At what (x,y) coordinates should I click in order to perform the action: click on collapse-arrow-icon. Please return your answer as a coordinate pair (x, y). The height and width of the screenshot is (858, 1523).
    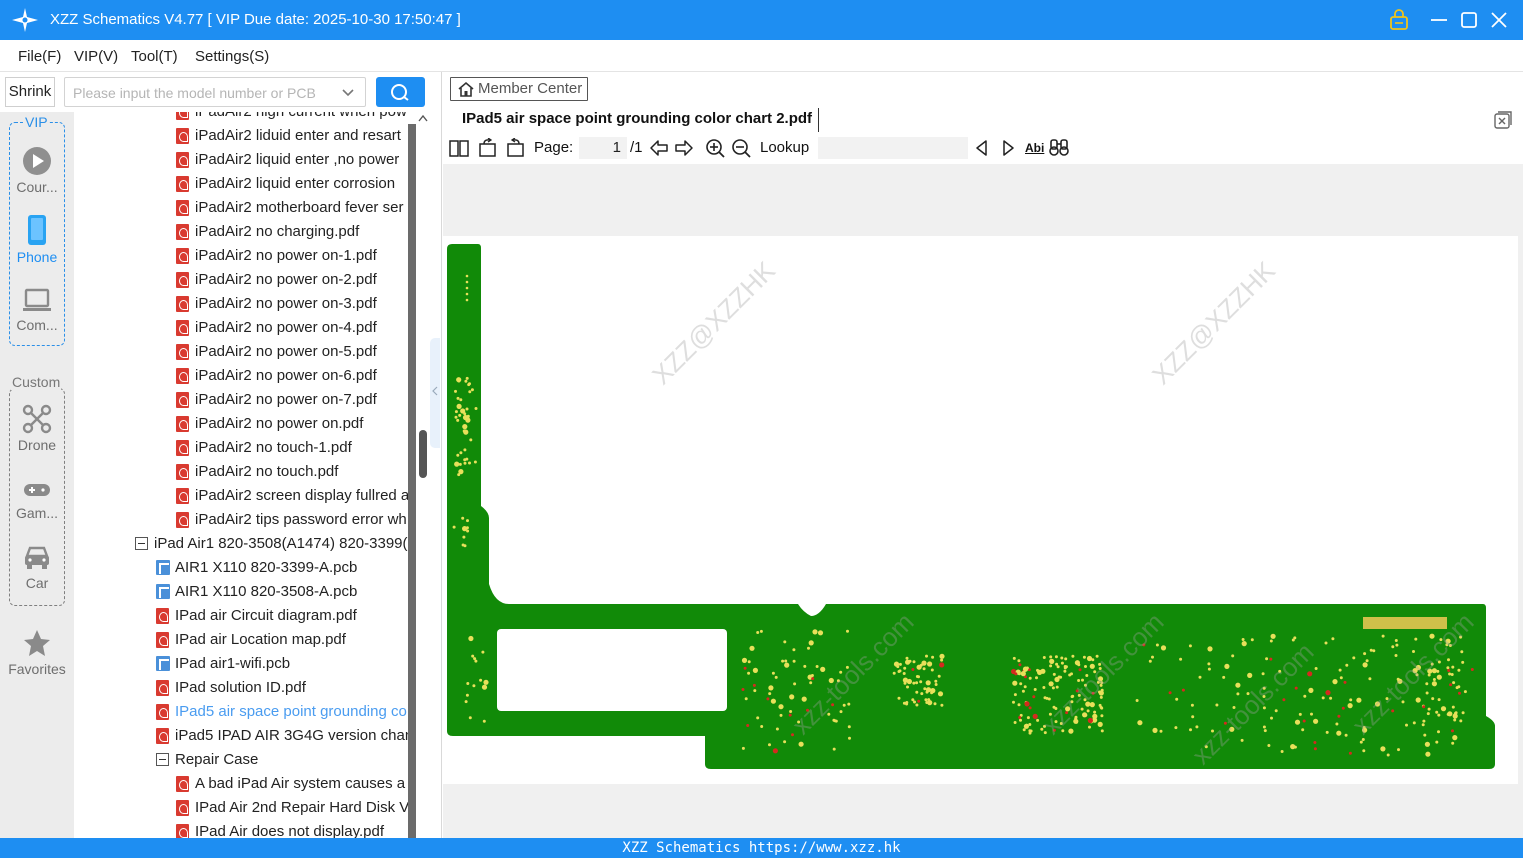
    Looking at the image, I should click on (435, 391).